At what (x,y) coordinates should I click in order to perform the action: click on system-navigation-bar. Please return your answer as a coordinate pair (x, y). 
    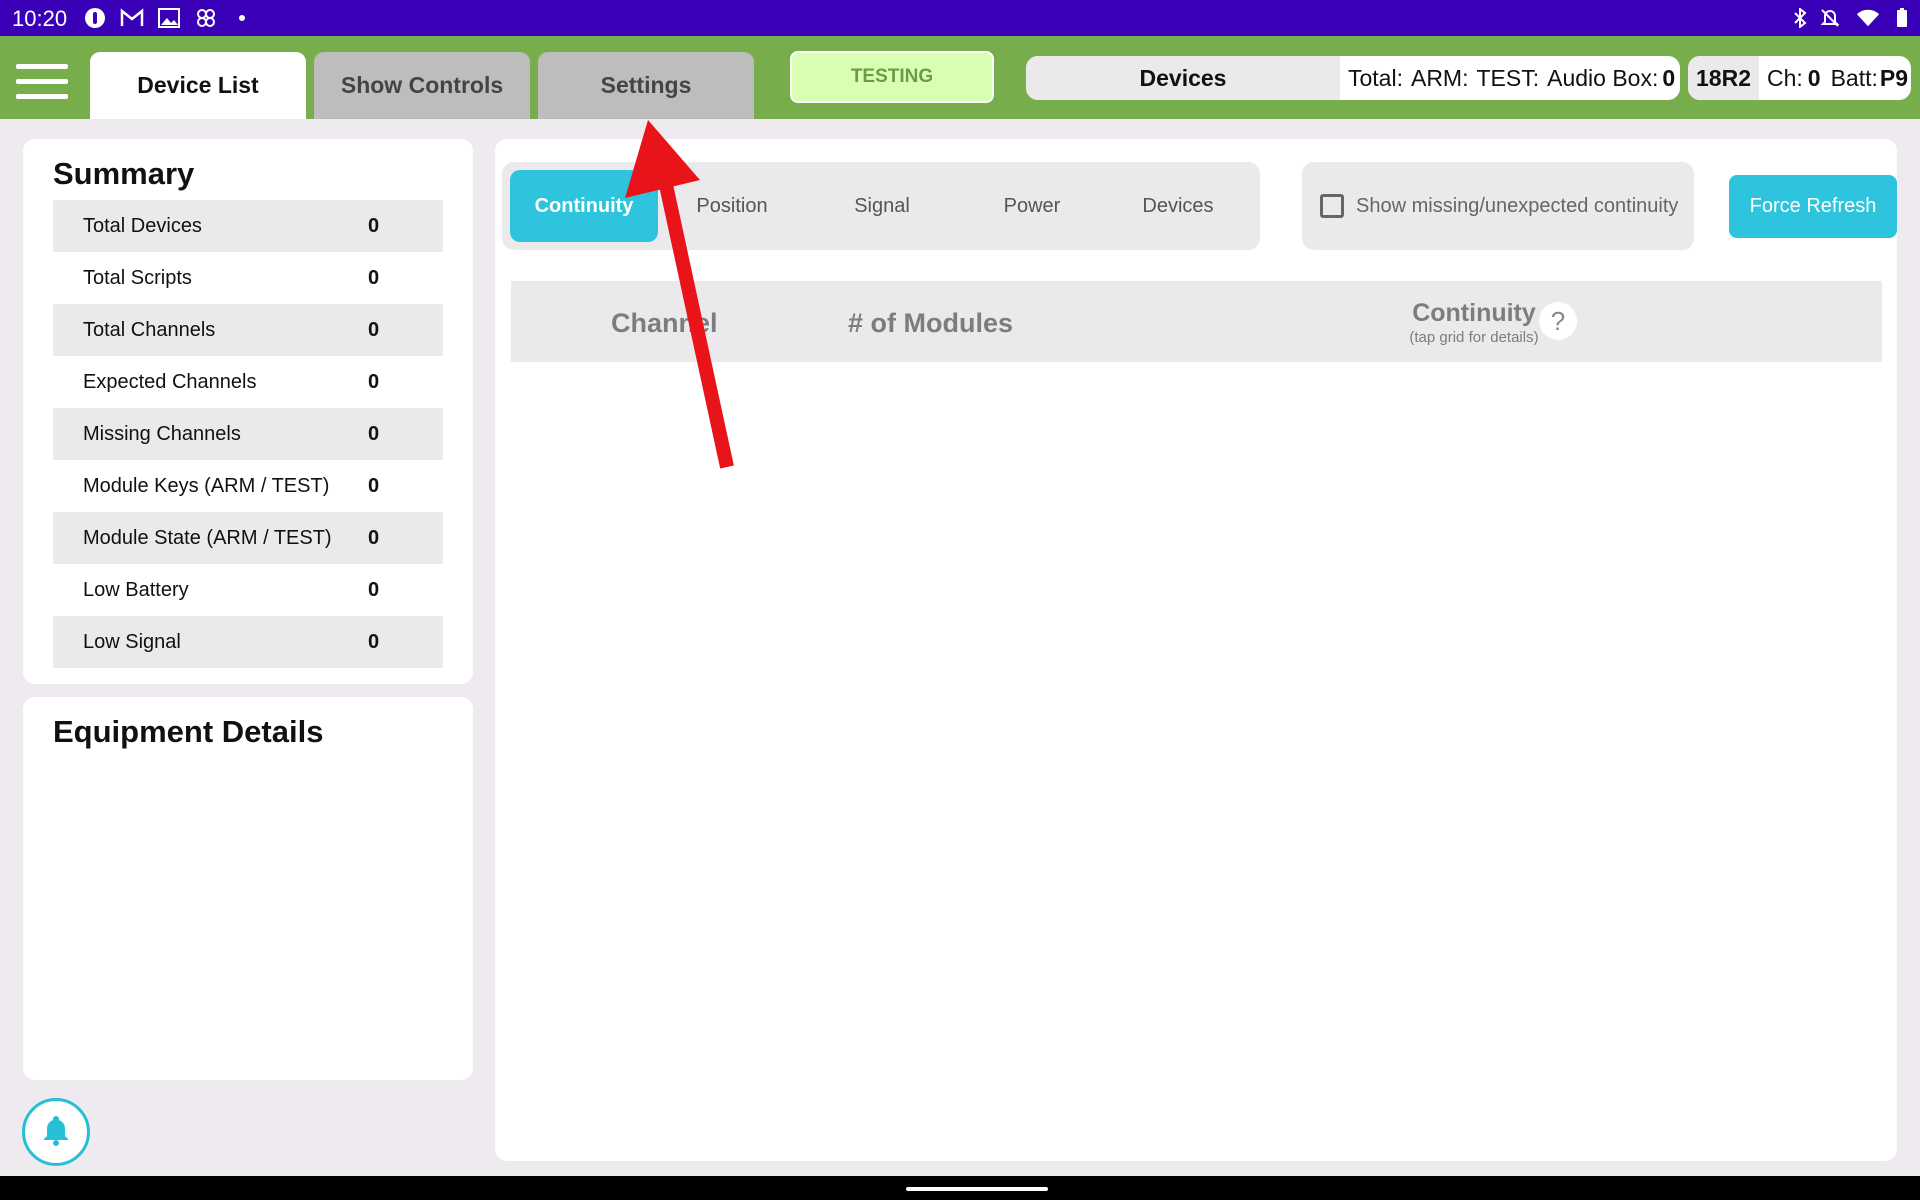
    Looking at the image, I should click on (960, 1188).